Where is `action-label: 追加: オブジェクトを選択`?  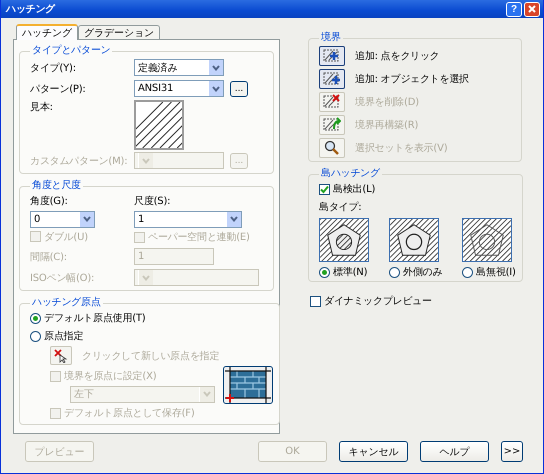
action-label: 追加: オブジェクトを選択 is located at coordinates (412, 79).